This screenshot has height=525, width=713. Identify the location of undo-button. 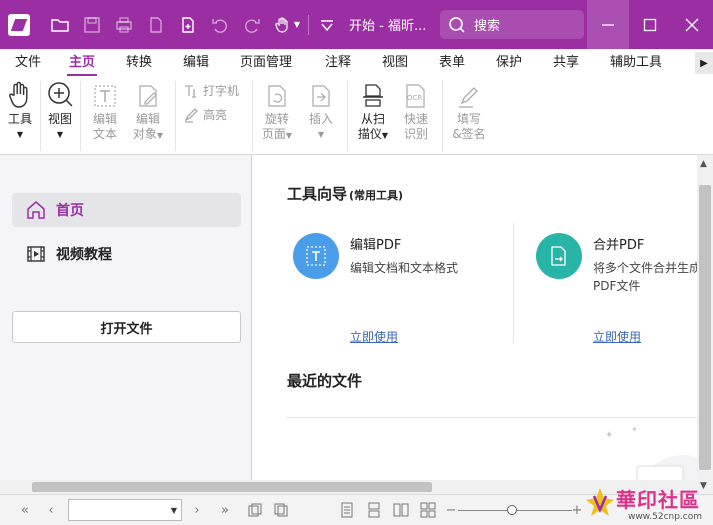
(220, 24).